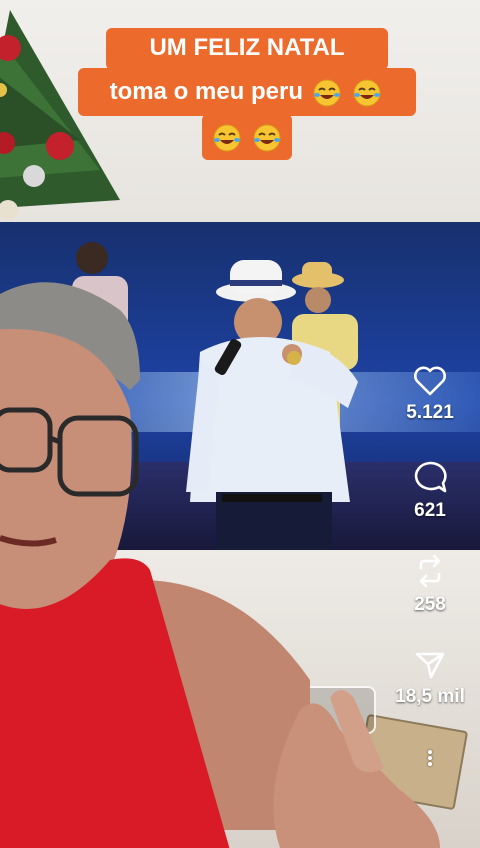 The image size is (480, 848). What do you see at coordinates (430, 510) in the screenshot?
I see `comment-count: 621` at bounding box center [430, 510].